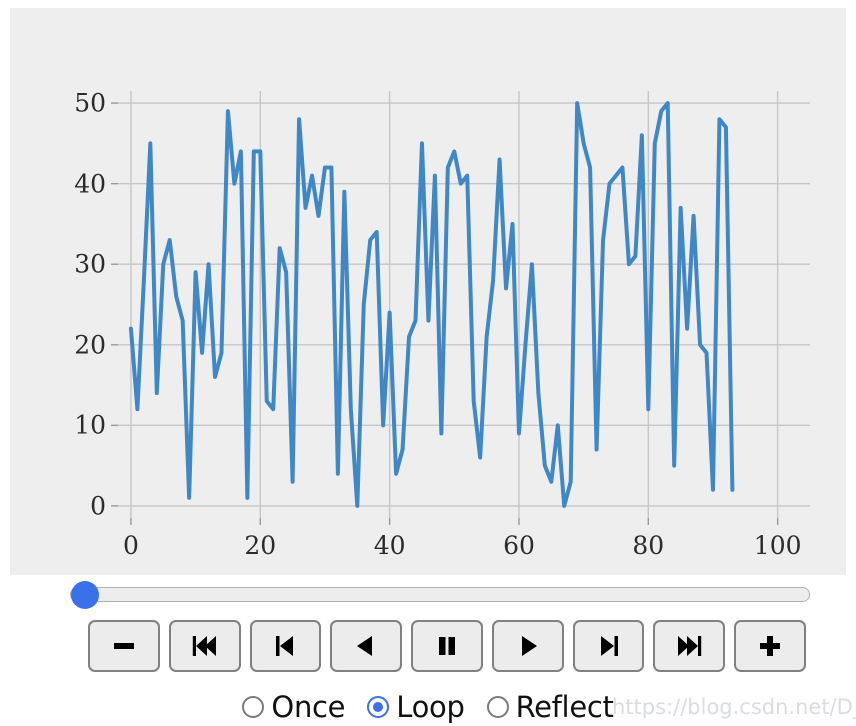 The height and width of the screenshot is (726, 856). I want to click on plus-icon, so click(770, 646).